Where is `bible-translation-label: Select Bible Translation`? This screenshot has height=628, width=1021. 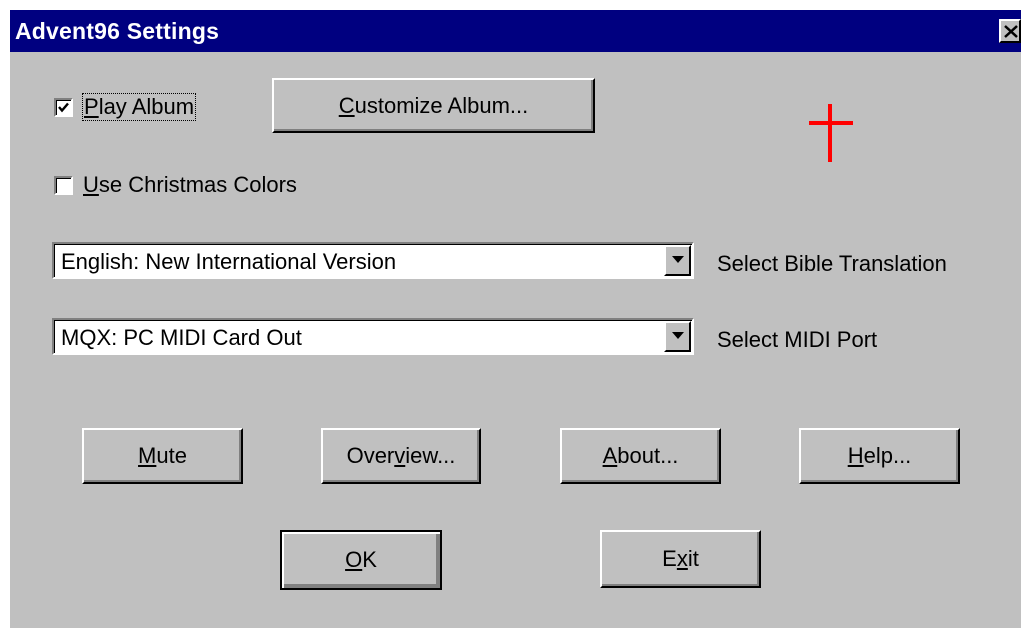 bible-translation-label: Select Bible Translation is located at coordinates (832, 263).